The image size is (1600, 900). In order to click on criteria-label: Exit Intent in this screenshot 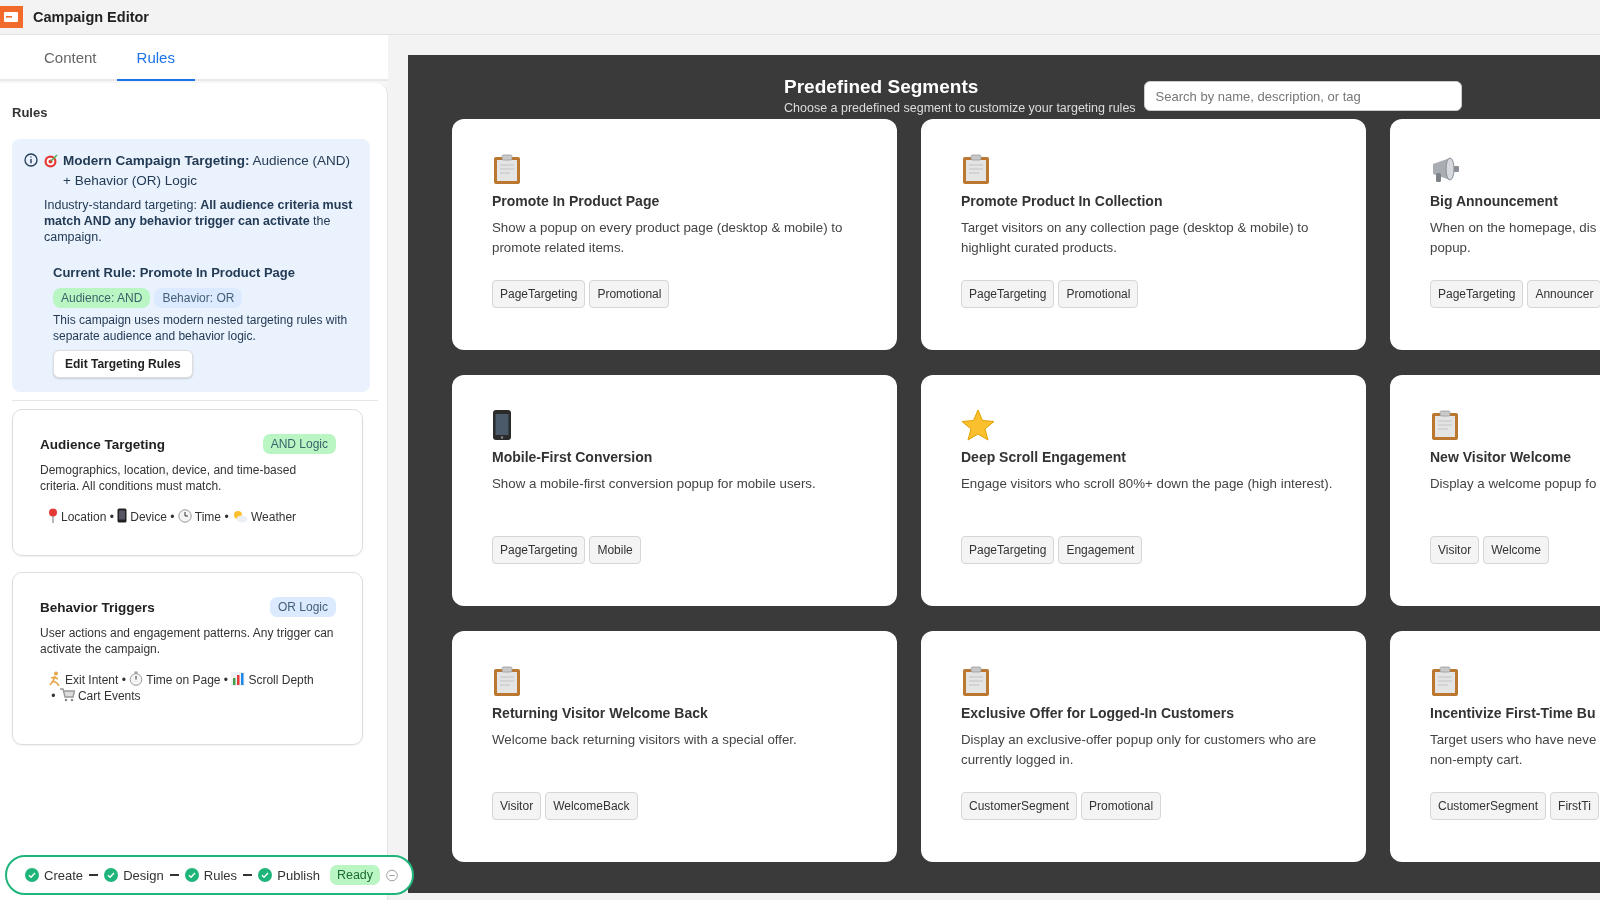, I will do `click(92, 680)`.